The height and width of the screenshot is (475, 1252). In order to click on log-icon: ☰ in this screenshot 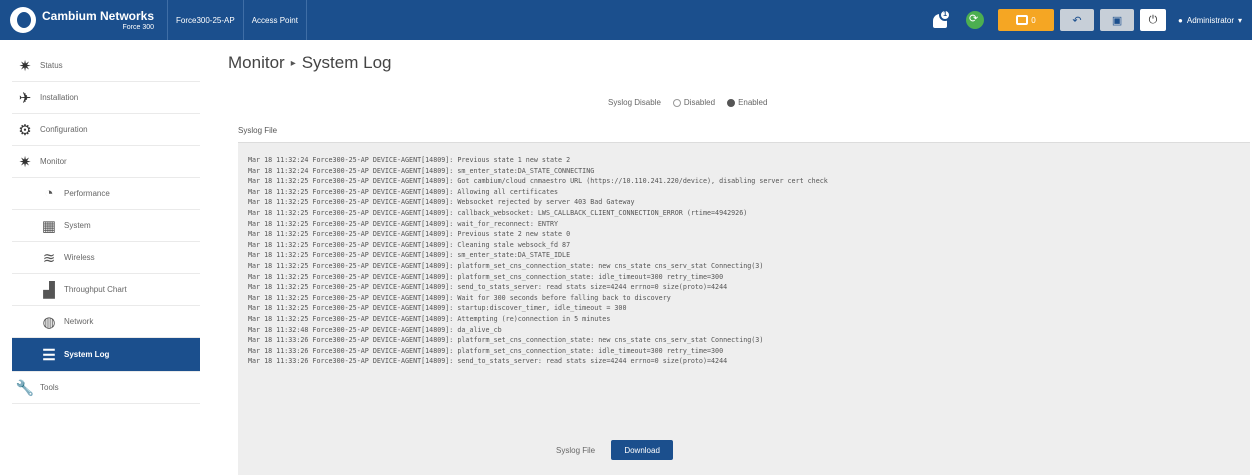, I will do `click(49, 355)`.